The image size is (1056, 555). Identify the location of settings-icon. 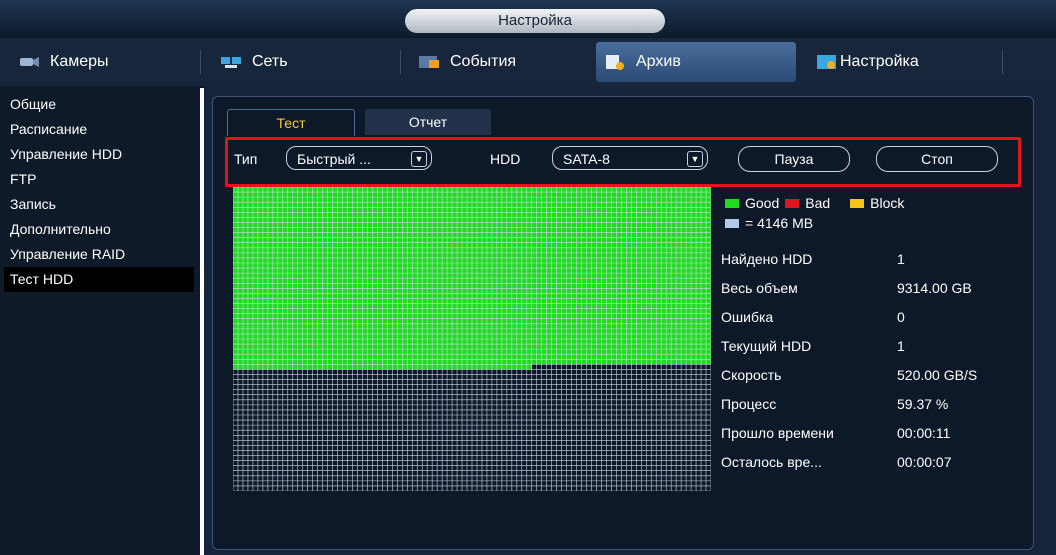
(827, 62).